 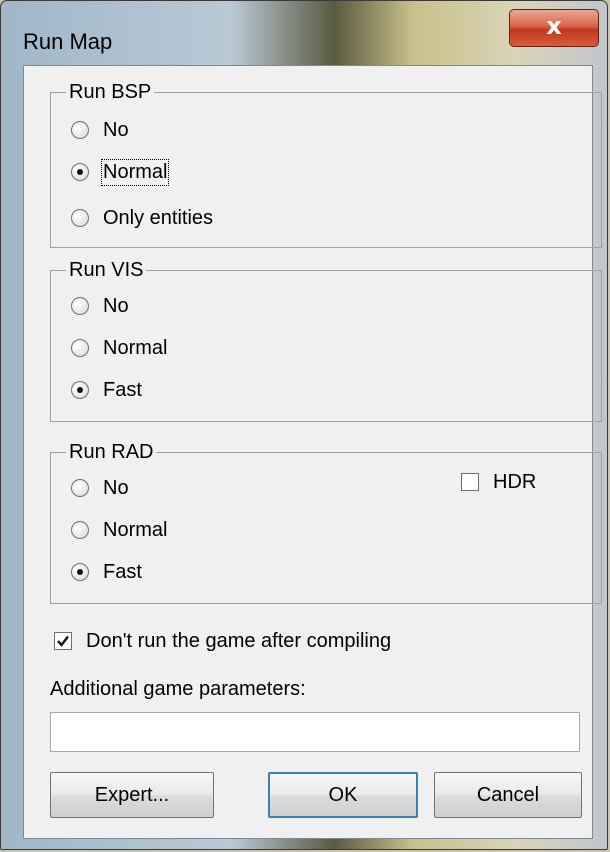 What do you see at coordinates (135, 529) in the screenshot?
I see `rad-normal-label: Normal` at bounding box center [135, 529].